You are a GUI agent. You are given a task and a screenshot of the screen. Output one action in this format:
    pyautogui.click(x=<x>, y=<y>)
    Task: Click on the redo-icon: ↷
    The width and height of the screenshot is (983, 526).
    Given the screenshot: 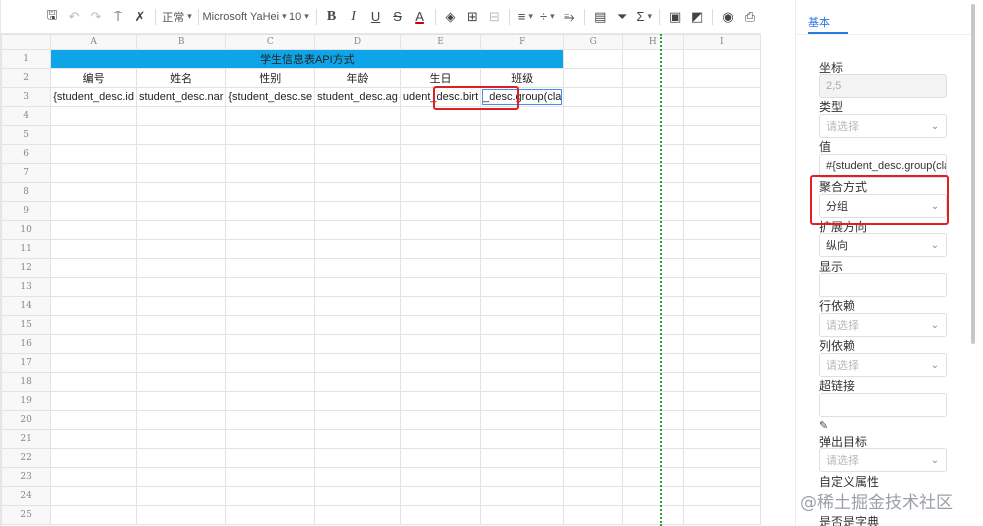 What is the action you would take?
    pyautogui.click(x=96, y=17)
    